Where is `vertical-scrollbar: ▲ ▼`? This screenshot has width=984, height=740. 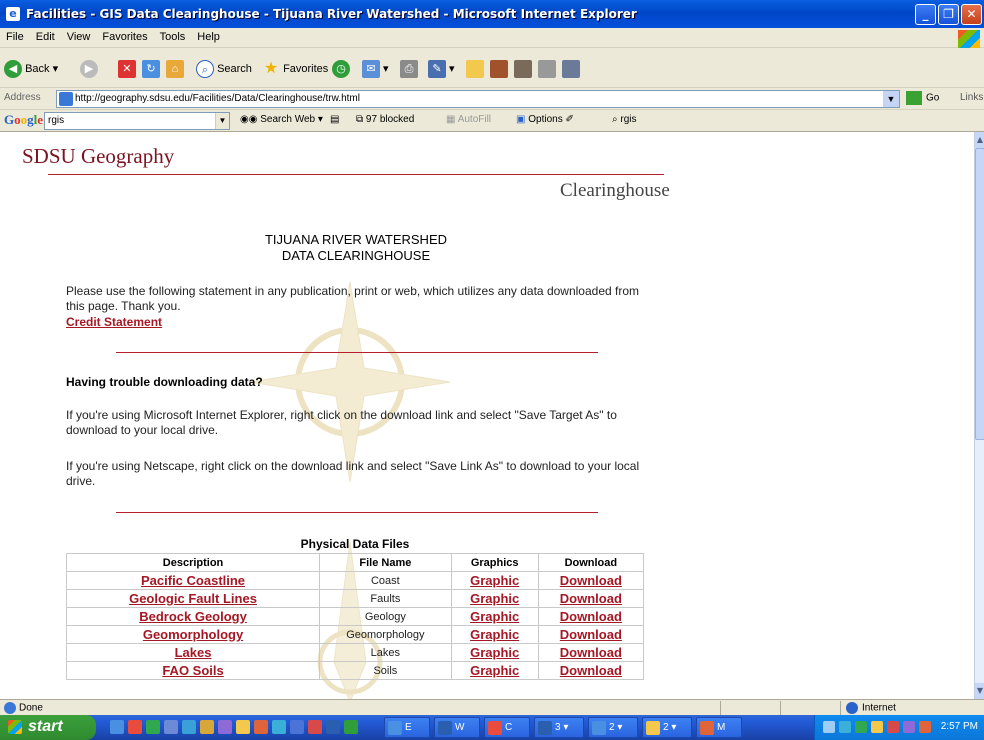
vertical-scrollbar: ▲ ▼ is located at coordinates (979, 415).